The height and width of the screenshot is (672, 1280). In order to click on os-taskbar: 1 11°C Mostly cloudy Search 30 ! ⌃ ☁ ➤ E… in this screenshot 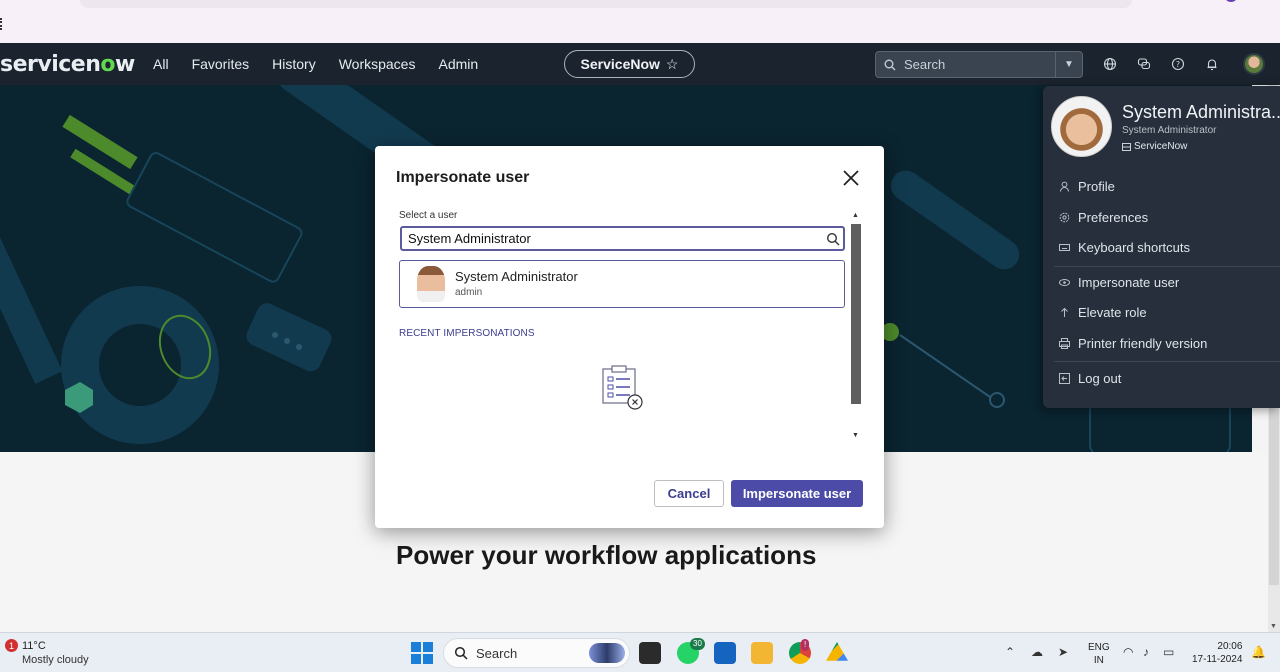, I will do `click(640, 652)`.